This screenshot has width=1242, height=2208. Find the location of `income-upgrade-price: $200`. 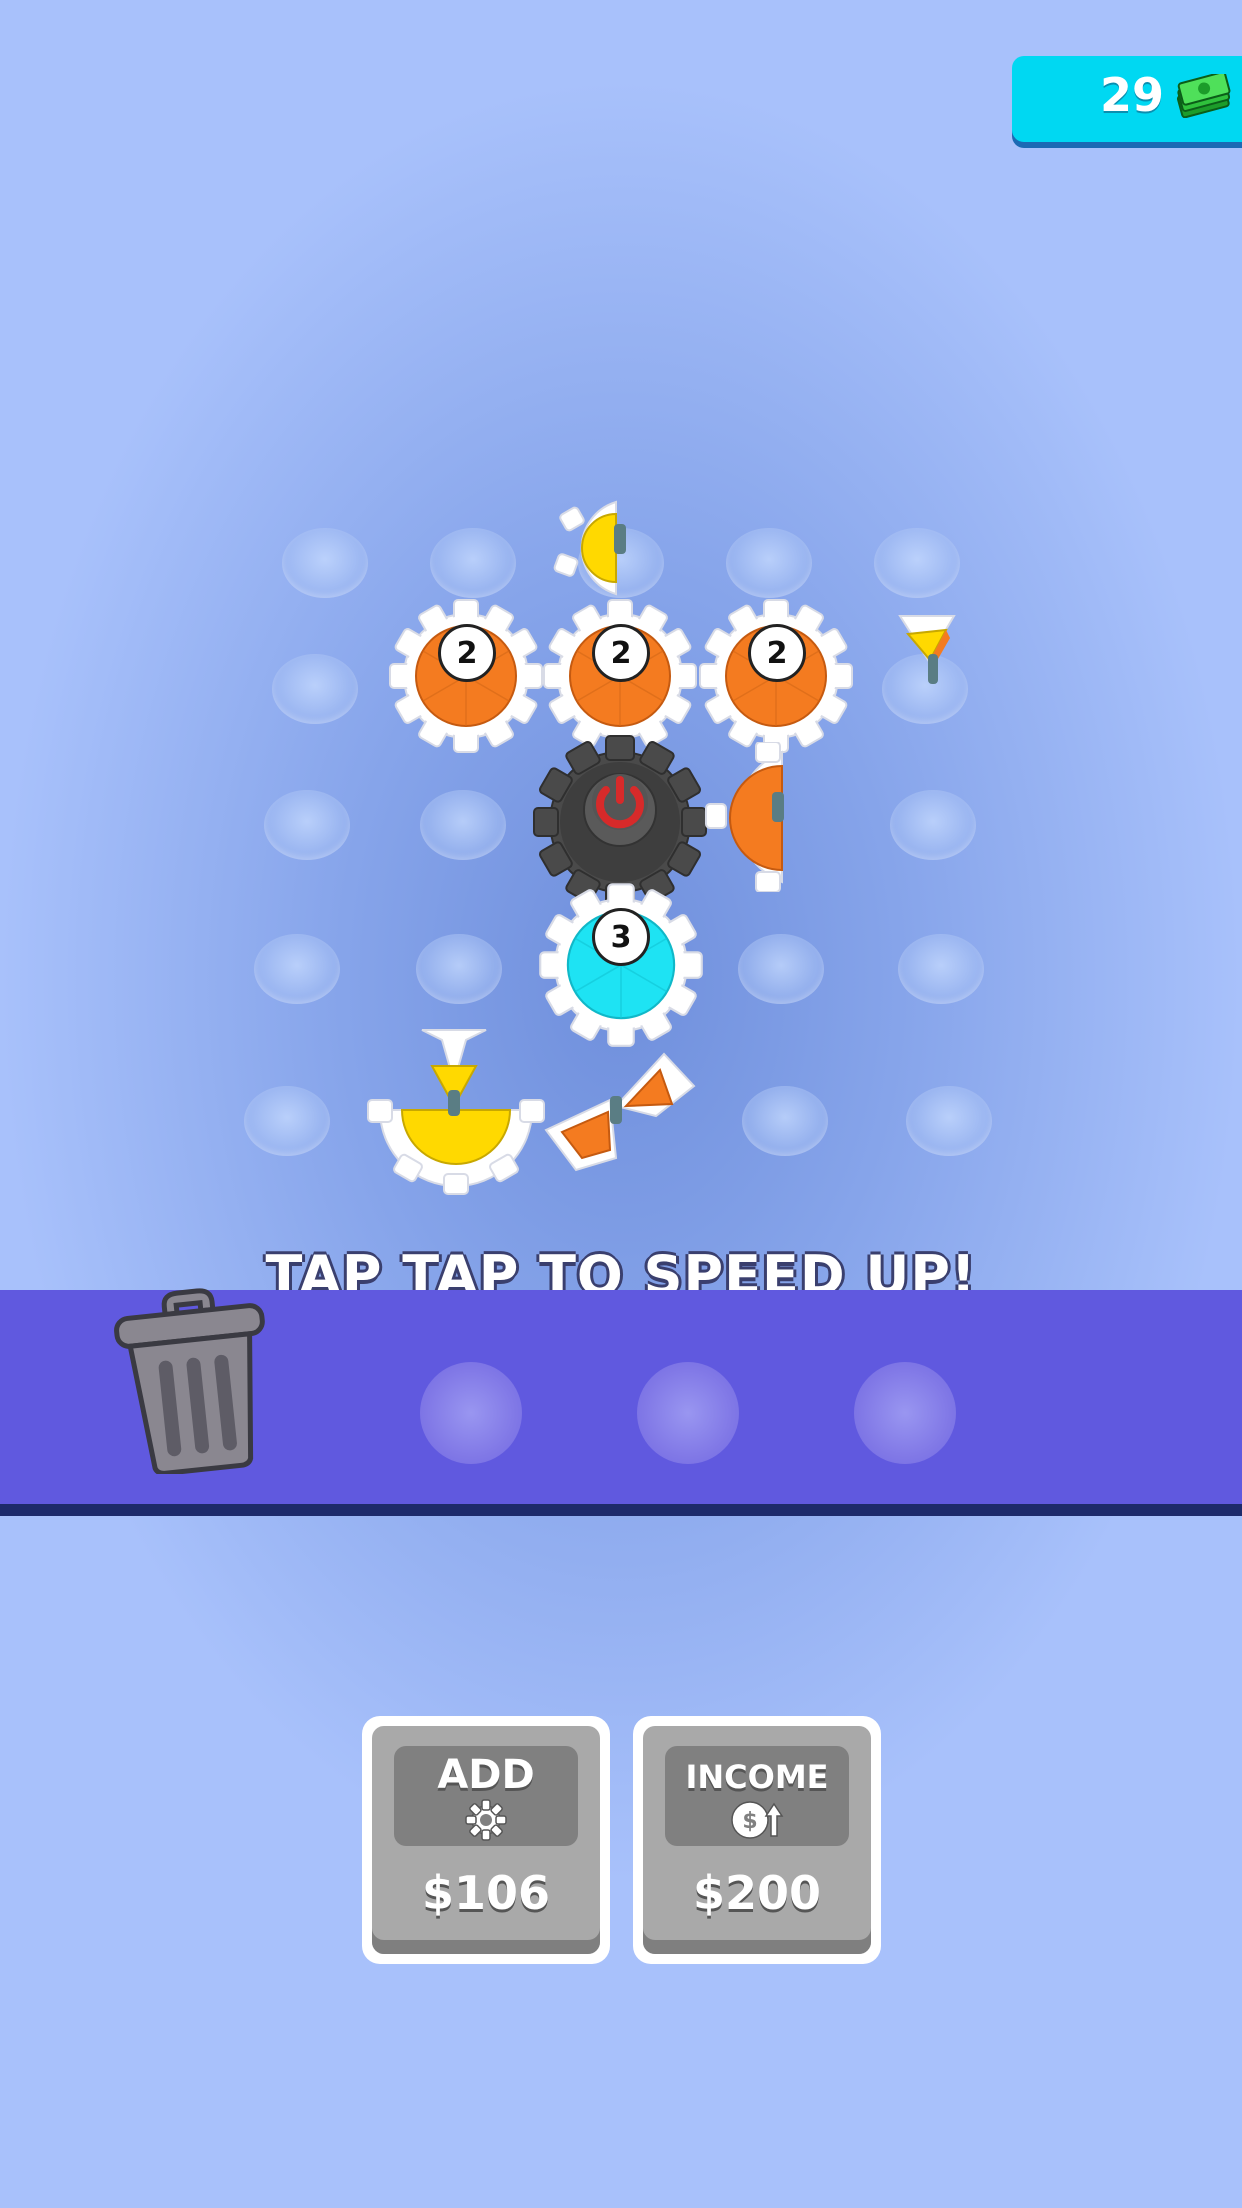

income-upgrade-price: $200 is located at coordinates (757, 1893).